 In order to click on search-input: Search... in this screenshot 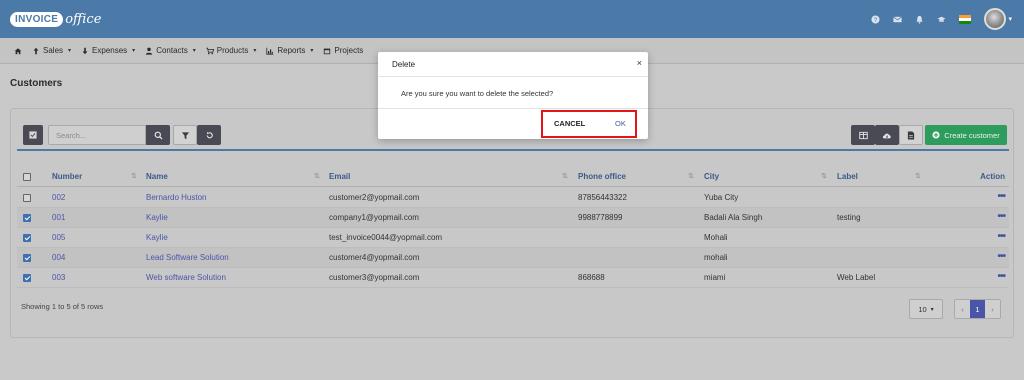, I will do `click(97, 135)`.